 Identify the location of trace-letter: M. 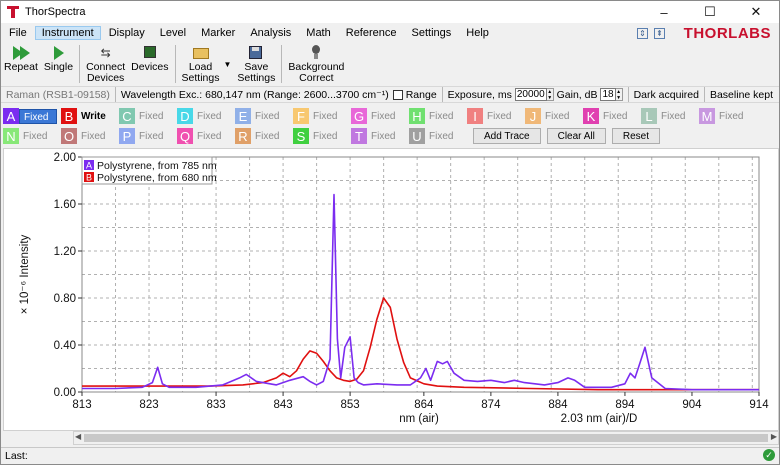
(707, 116).